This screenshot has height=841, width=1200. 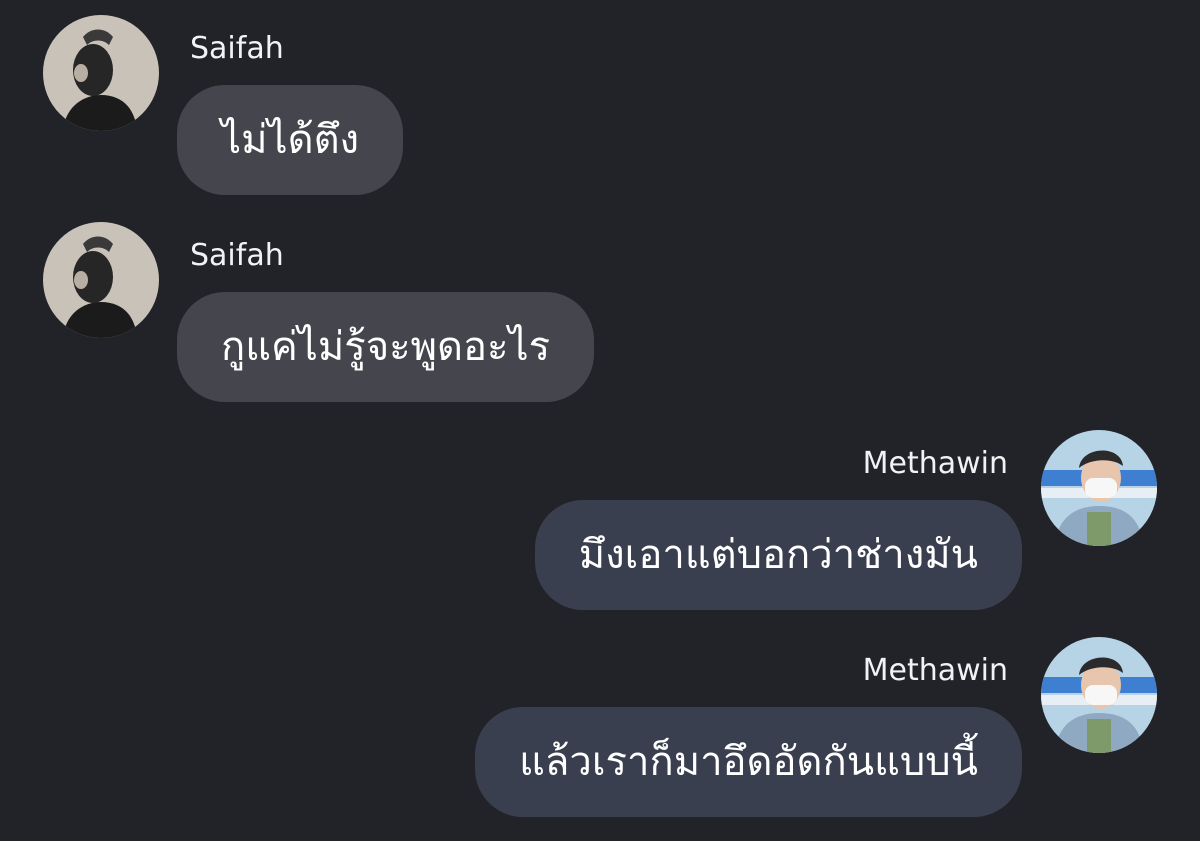 I want to click on message-bubble: แล้วเราก็มาอึดอัดกันแบบนี้, so click(x=748, y=762).